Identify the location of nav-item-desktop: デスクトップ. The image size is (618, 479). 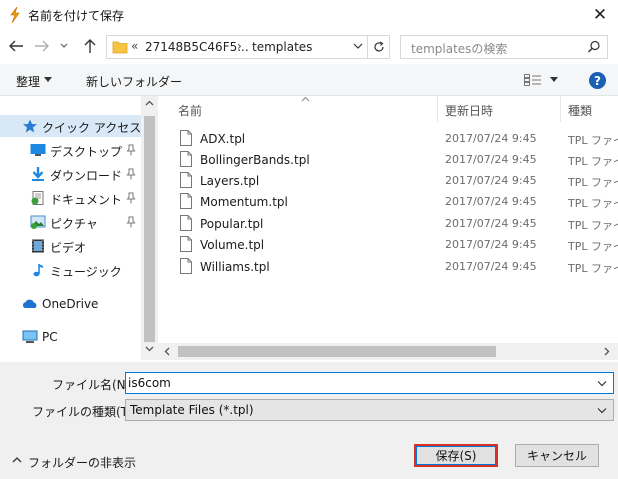
(70, 150).